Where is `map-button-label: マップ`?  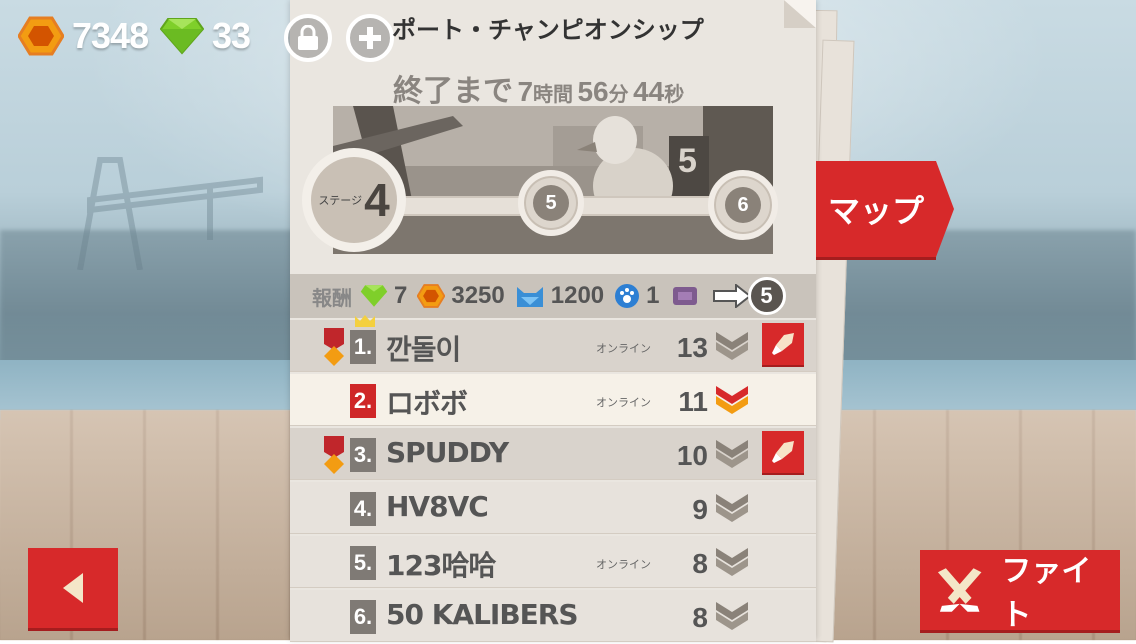
map-button-label: マップ is located at coordinates (875, 211).